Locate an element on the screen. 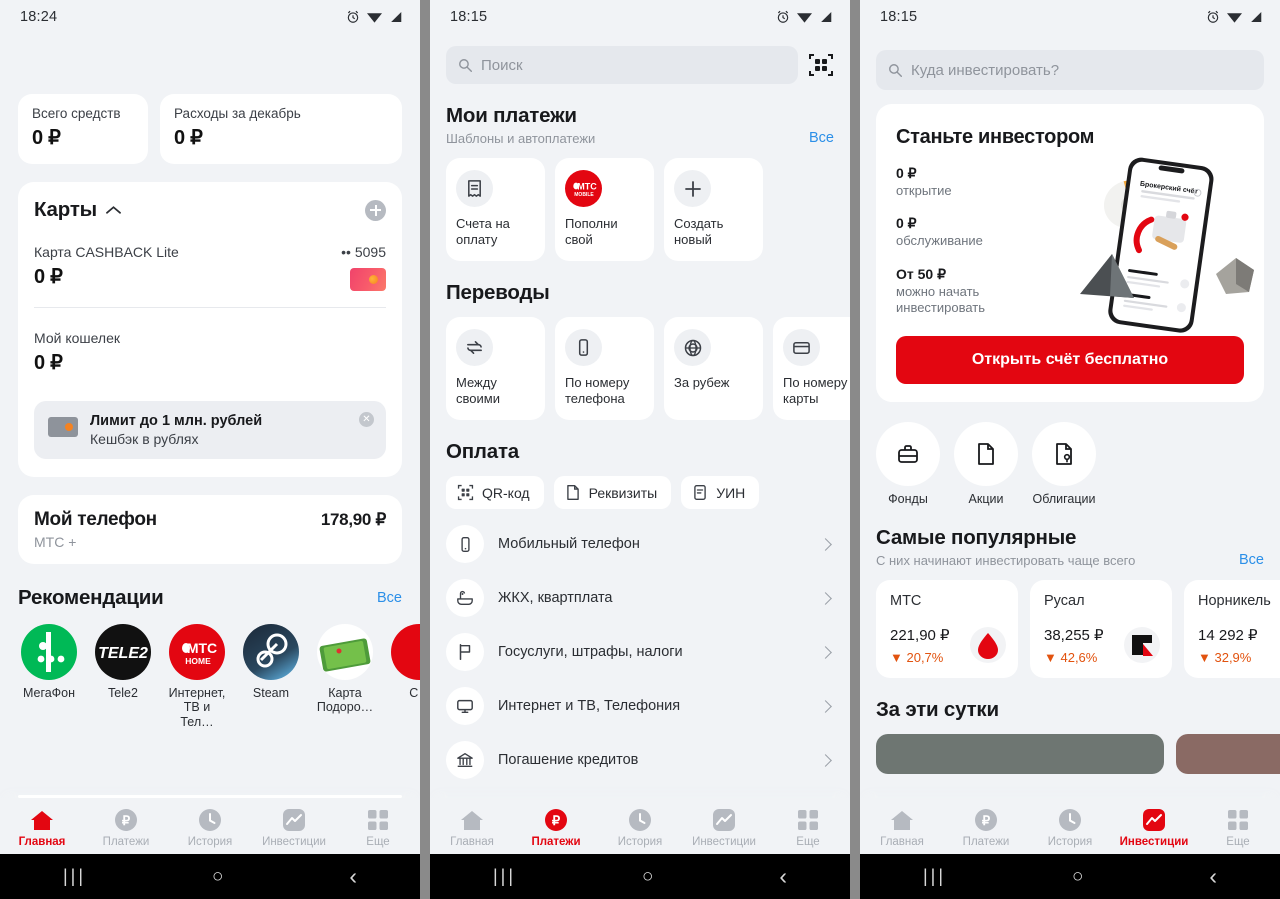 Image resolution: width=1280 pixels, height=899 pixels. fact-label: можно начать инвестировать is located at coordinates (941, 299).